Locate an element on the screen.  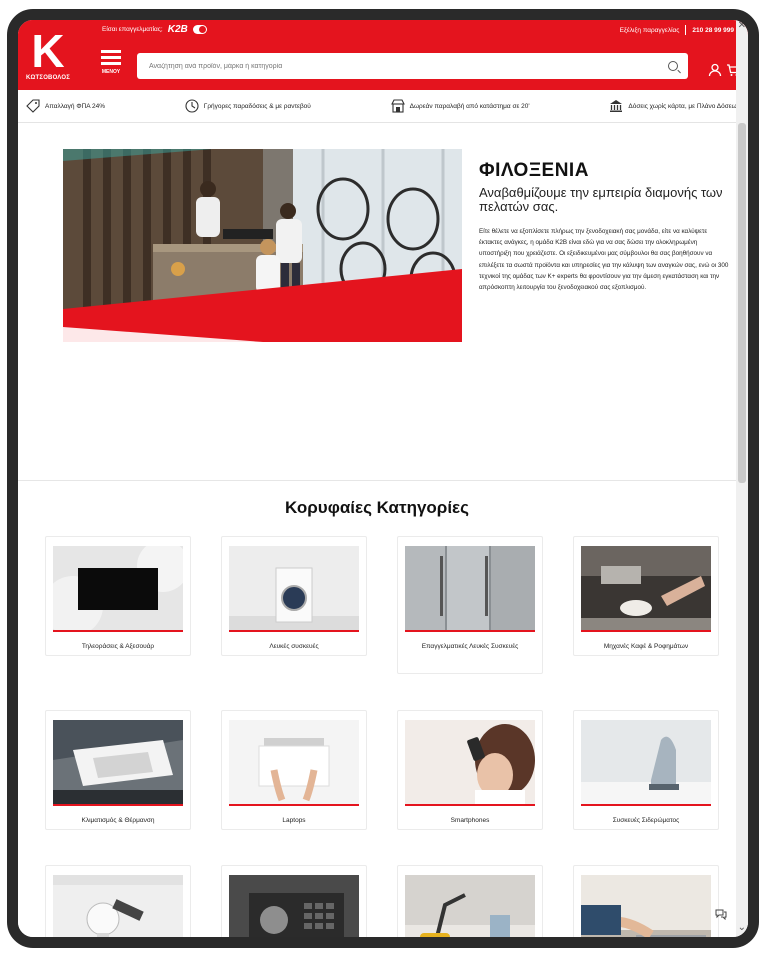
store-icon is located at coordinates (397, 106).